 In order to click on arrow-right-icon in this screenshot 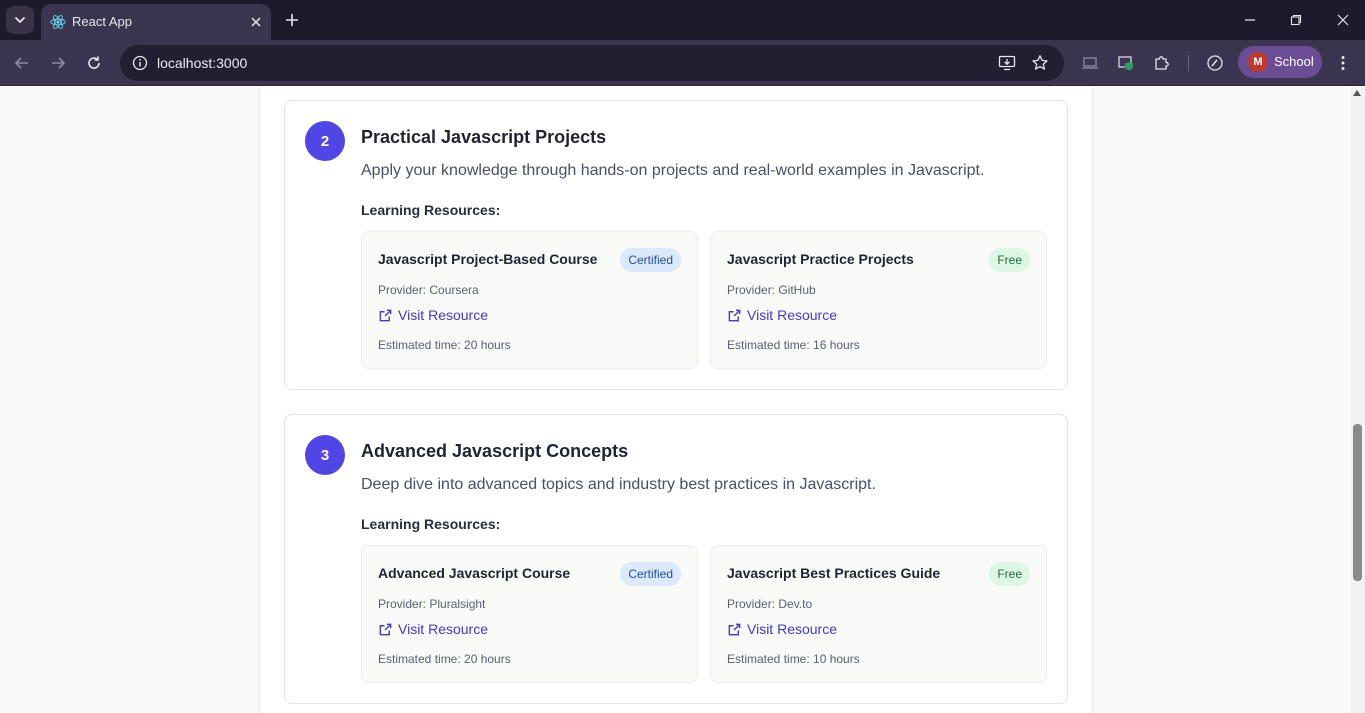, I will do `click(59, 63)`.